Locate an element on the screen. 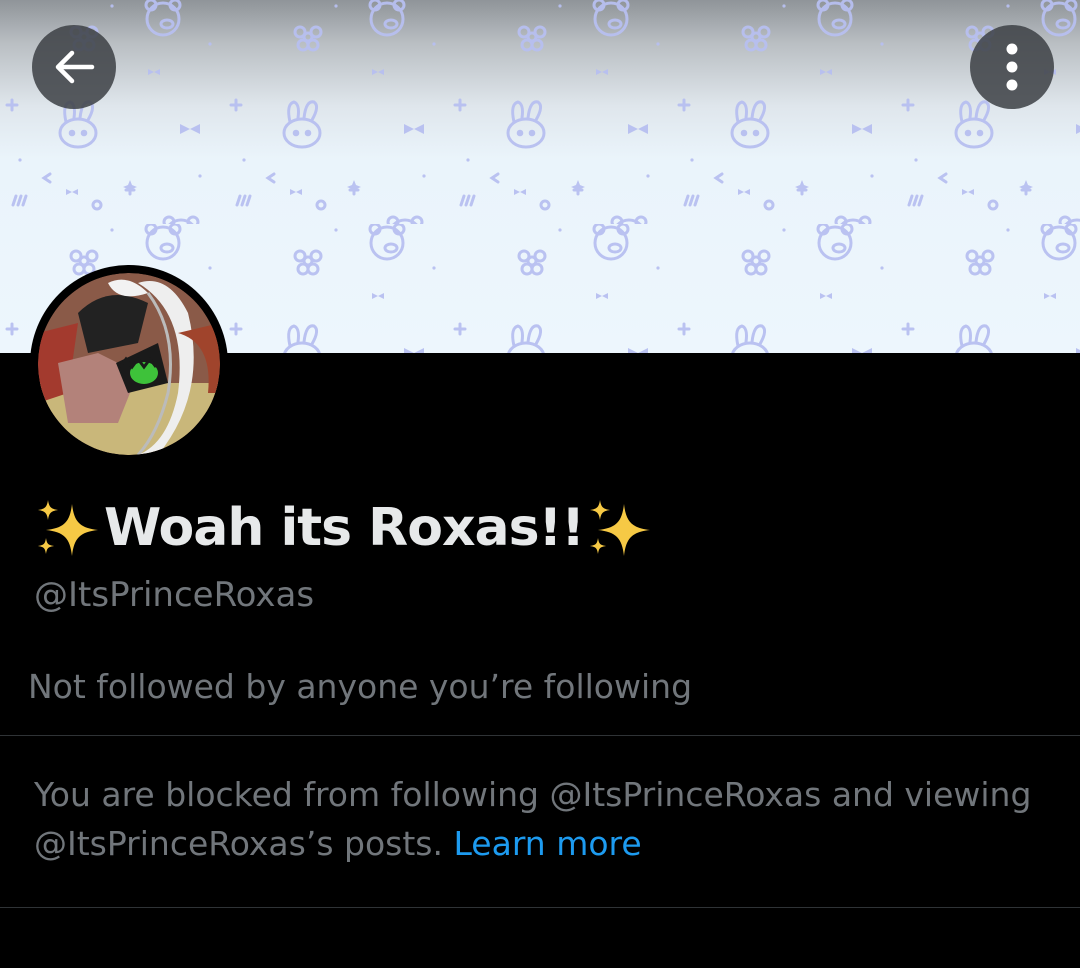  more-options-button is located at coordinates (1012, 67).